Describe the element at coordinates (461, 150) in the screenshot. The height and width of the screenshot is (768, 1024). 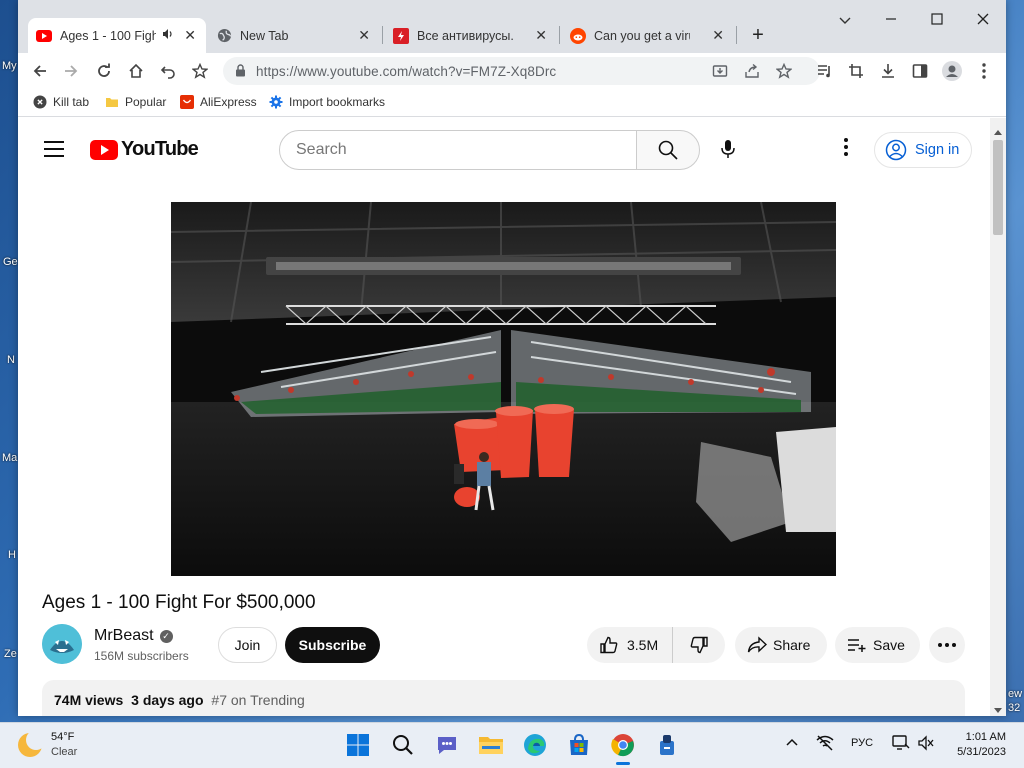
I see `search-input` at that location.